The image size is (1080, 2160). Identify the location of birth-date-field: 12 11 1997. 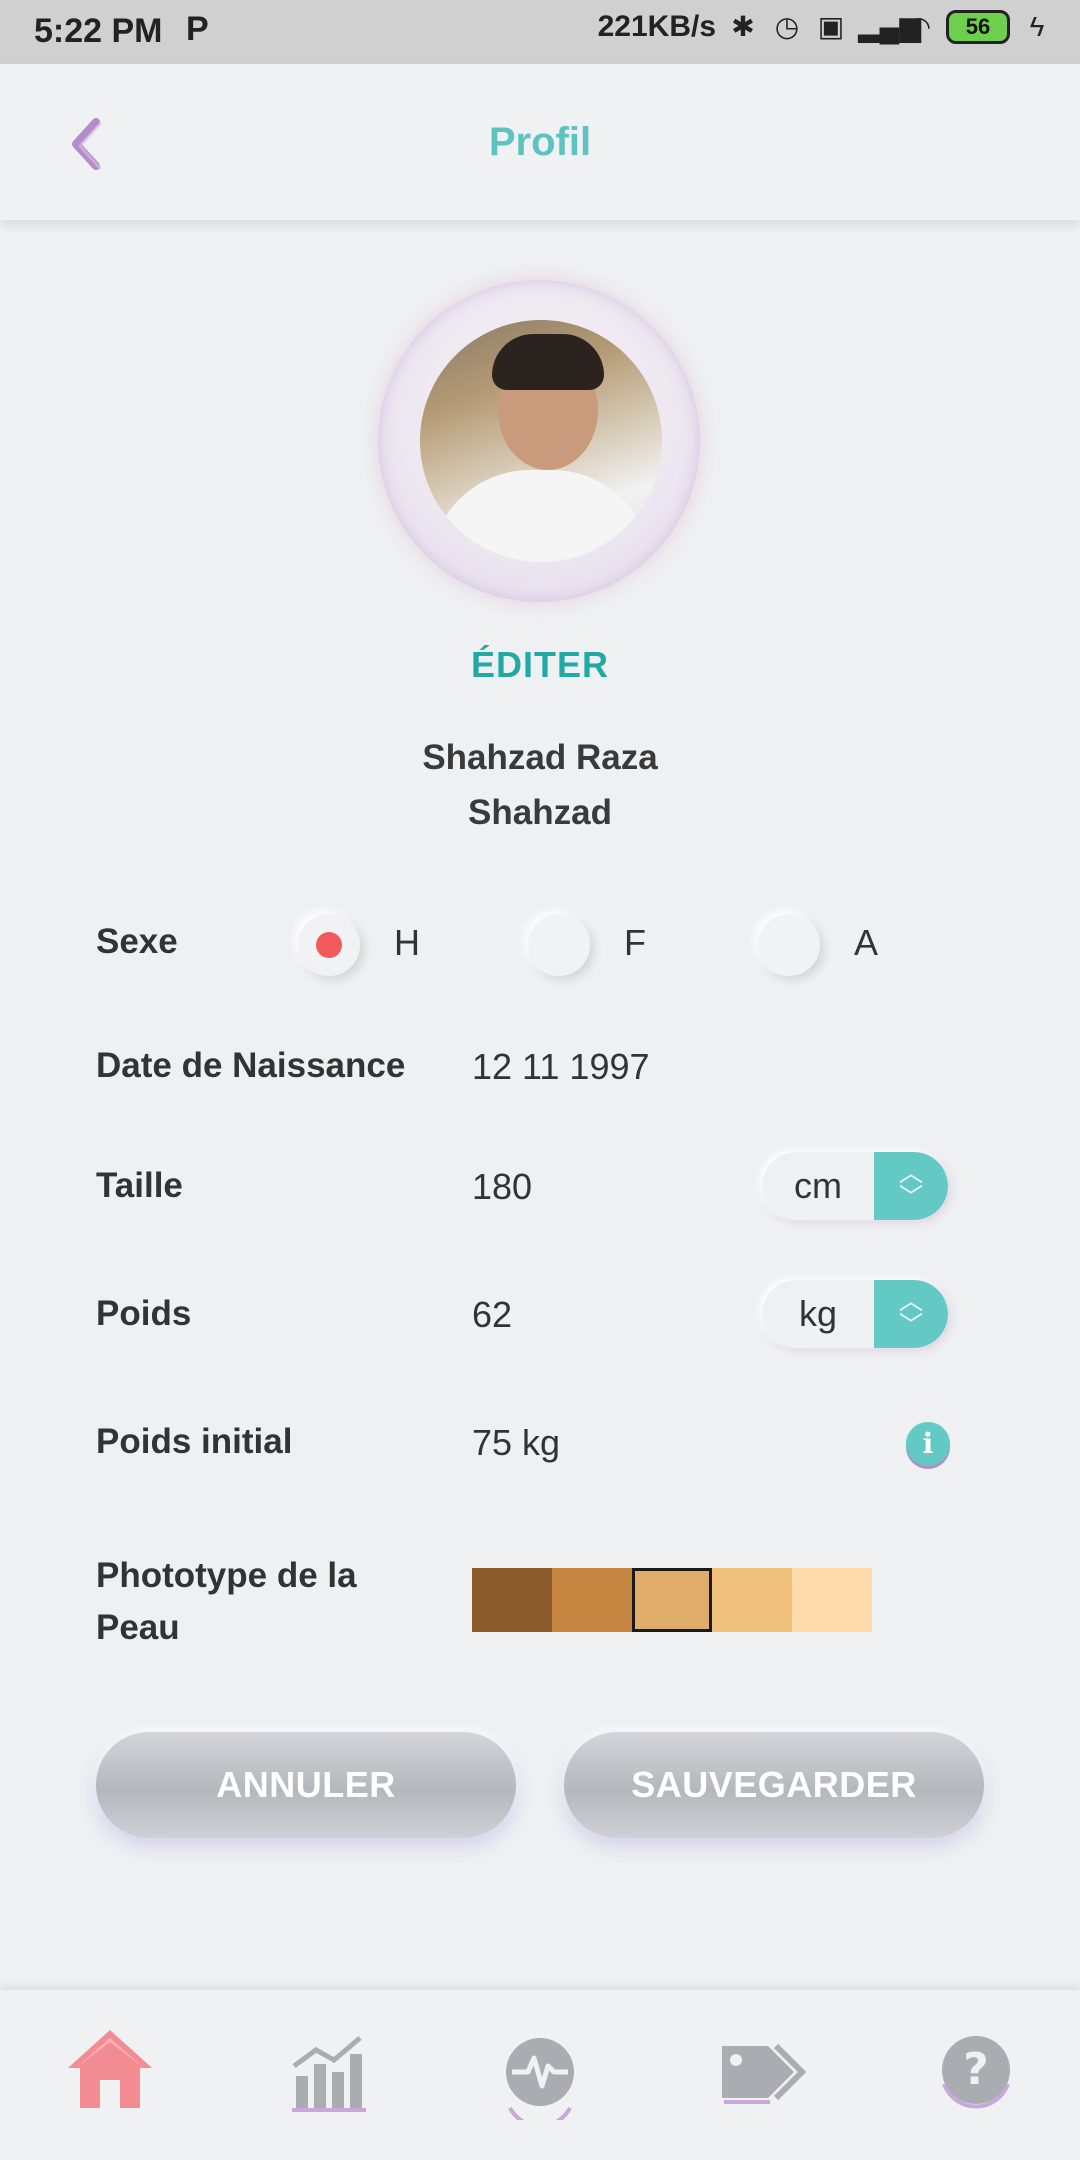
(561, 1067).